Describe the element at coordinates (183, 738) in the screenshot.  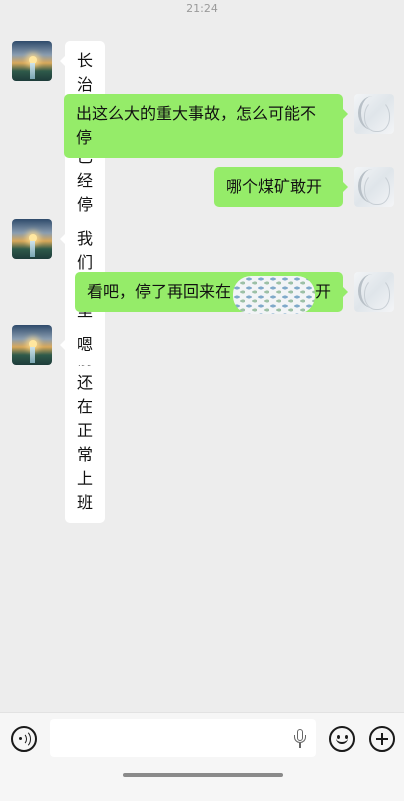
I see `message-input` at that location.